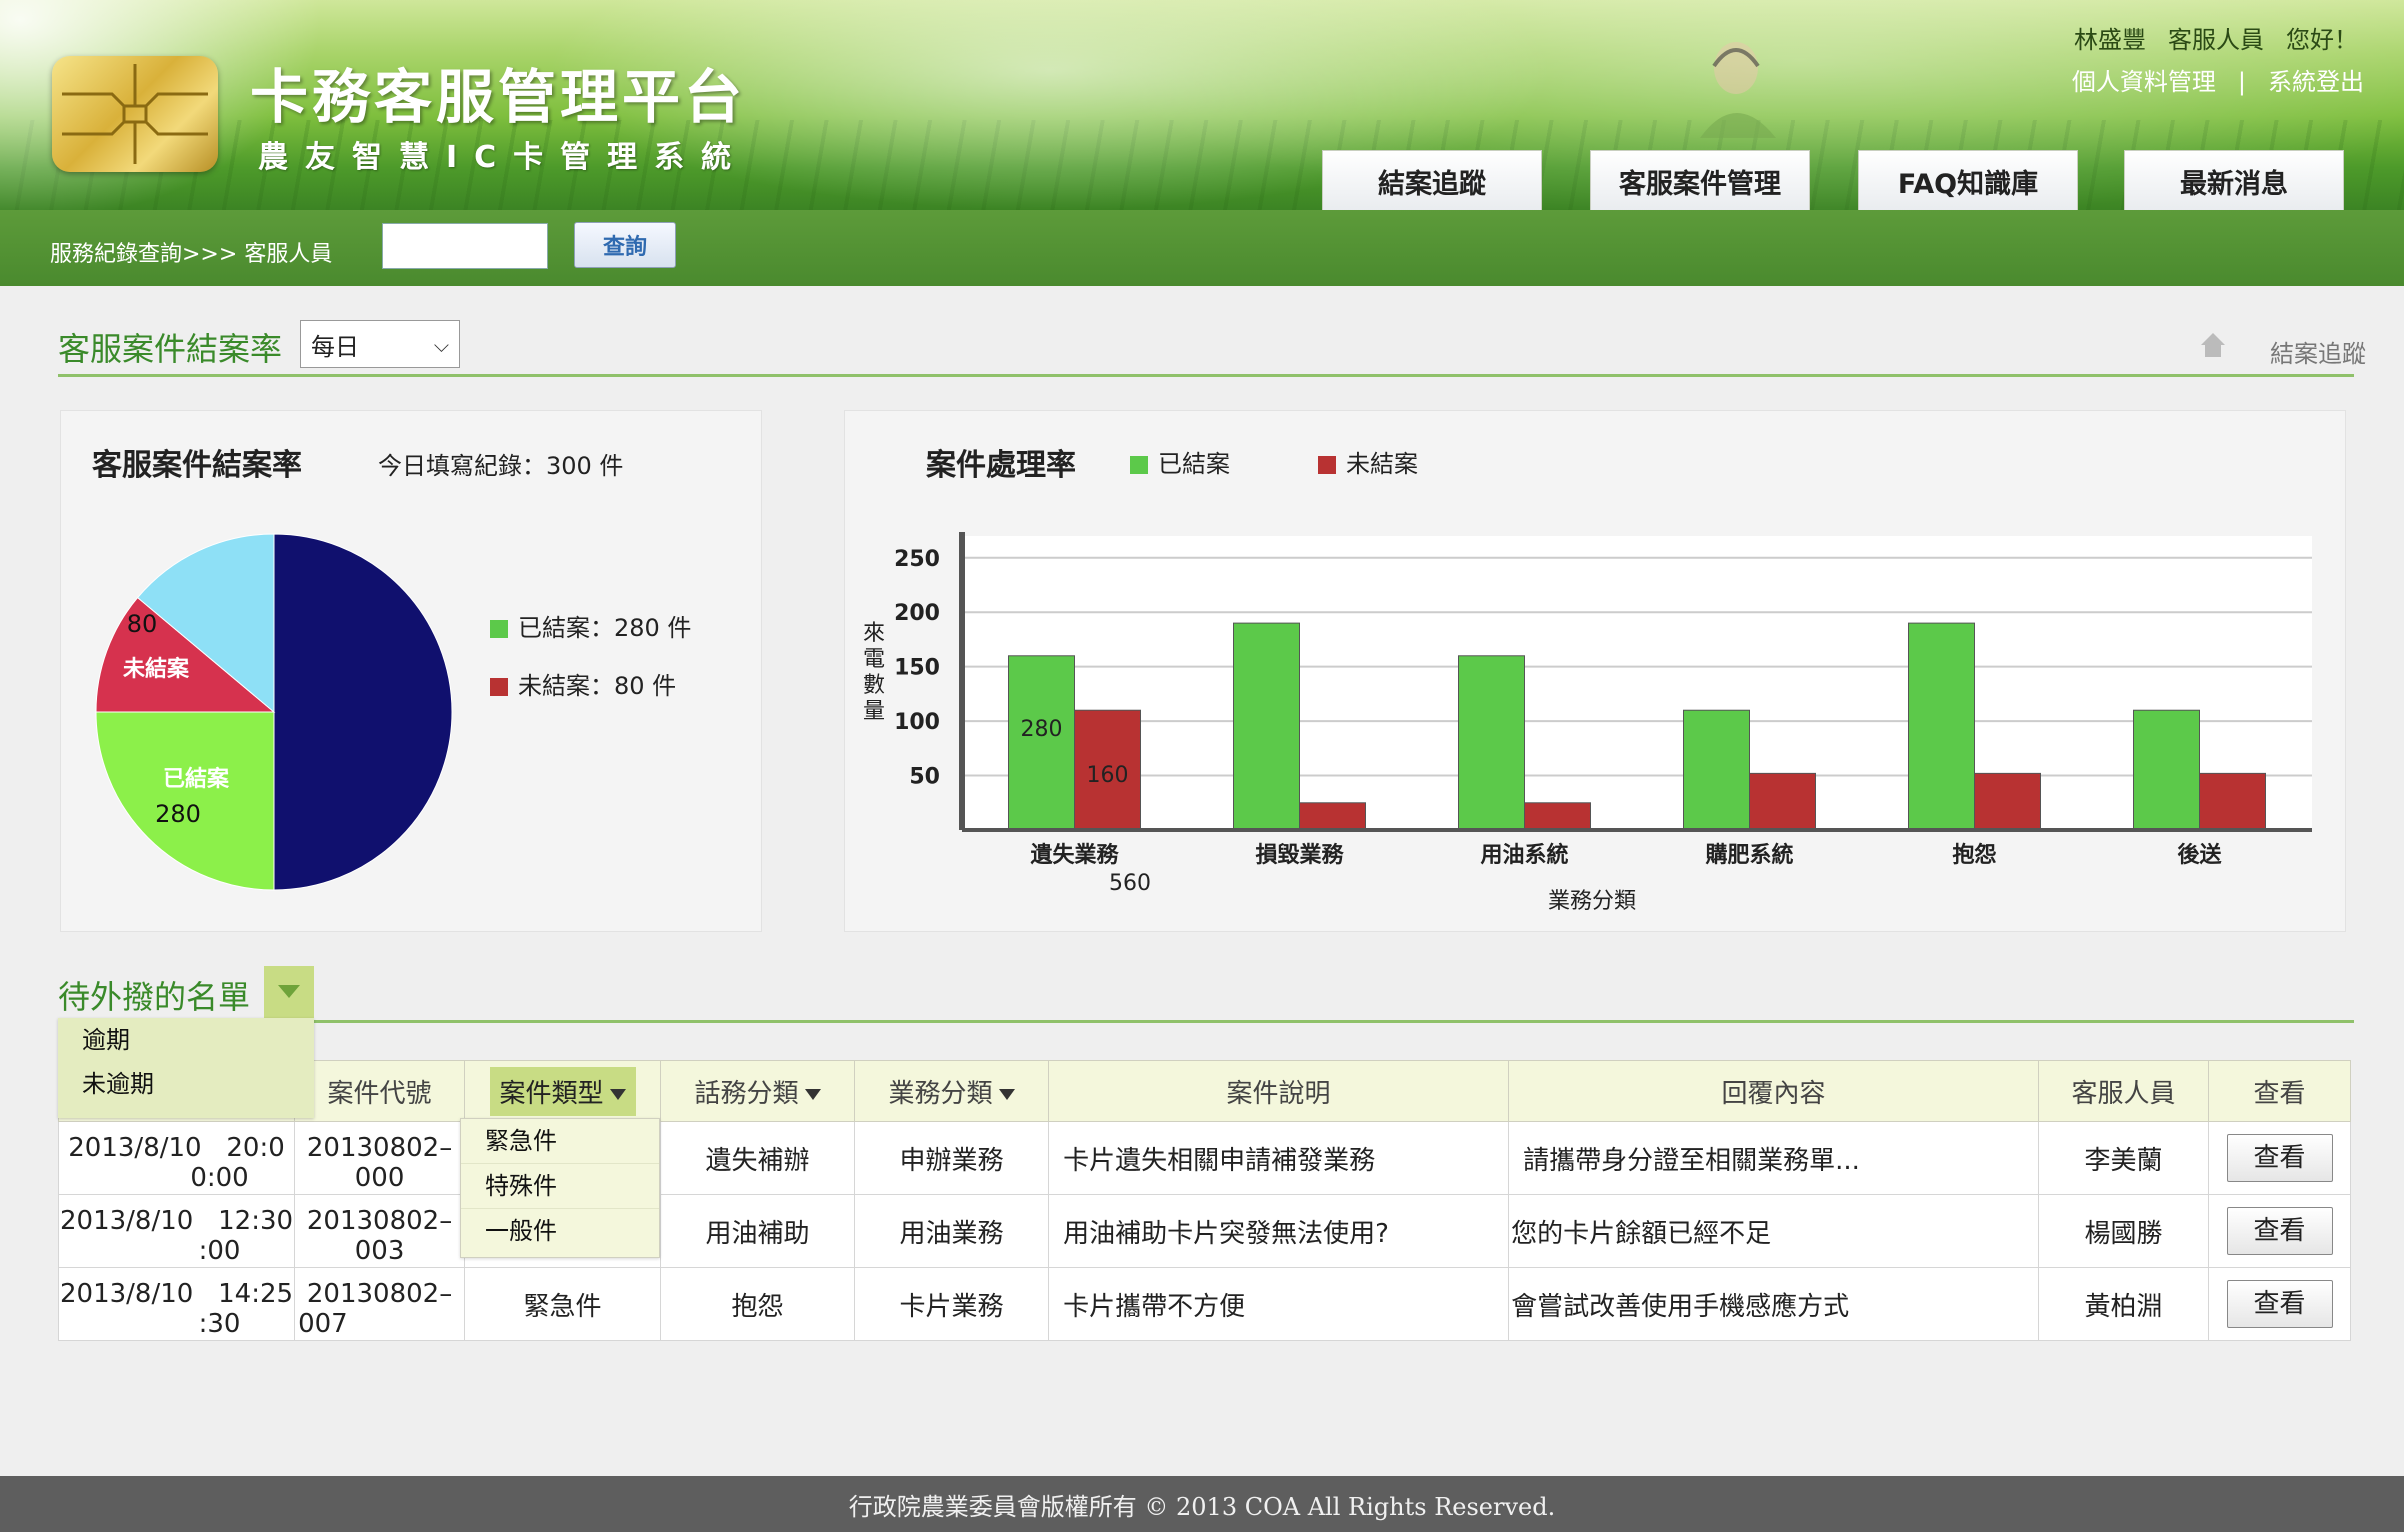 The image size is (2404, 1532). I want to click on pie-legend-open: 未結案：80 件, so click(583, 683).